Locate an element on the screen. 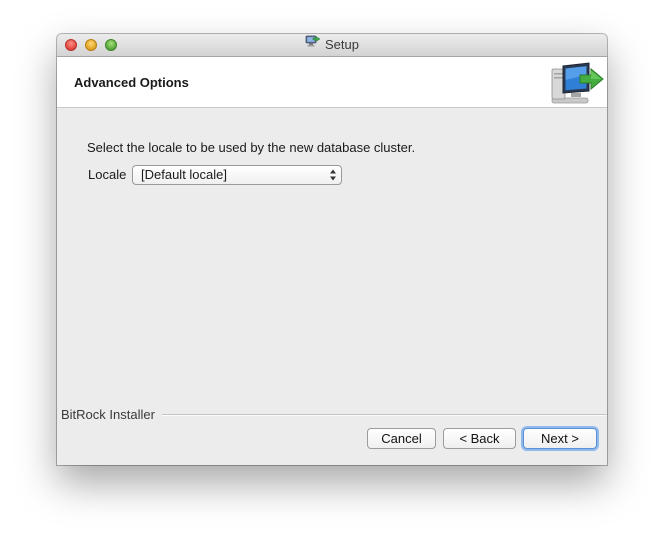 The width and height of the screenshot is (664, 545). minimize-window-button is located at coordinates (91, 45).